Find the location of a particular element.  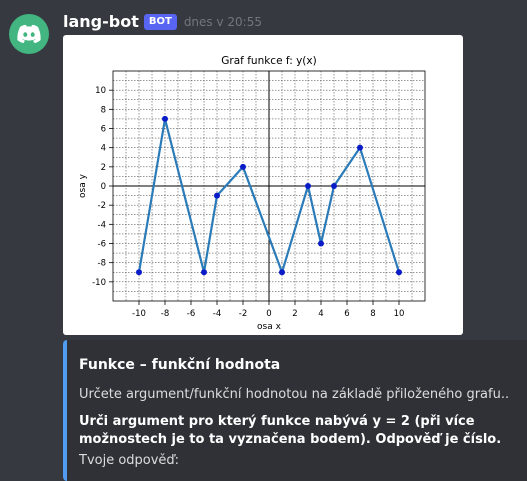

x-tick-label: -2 is located at coordinates (243, 314).